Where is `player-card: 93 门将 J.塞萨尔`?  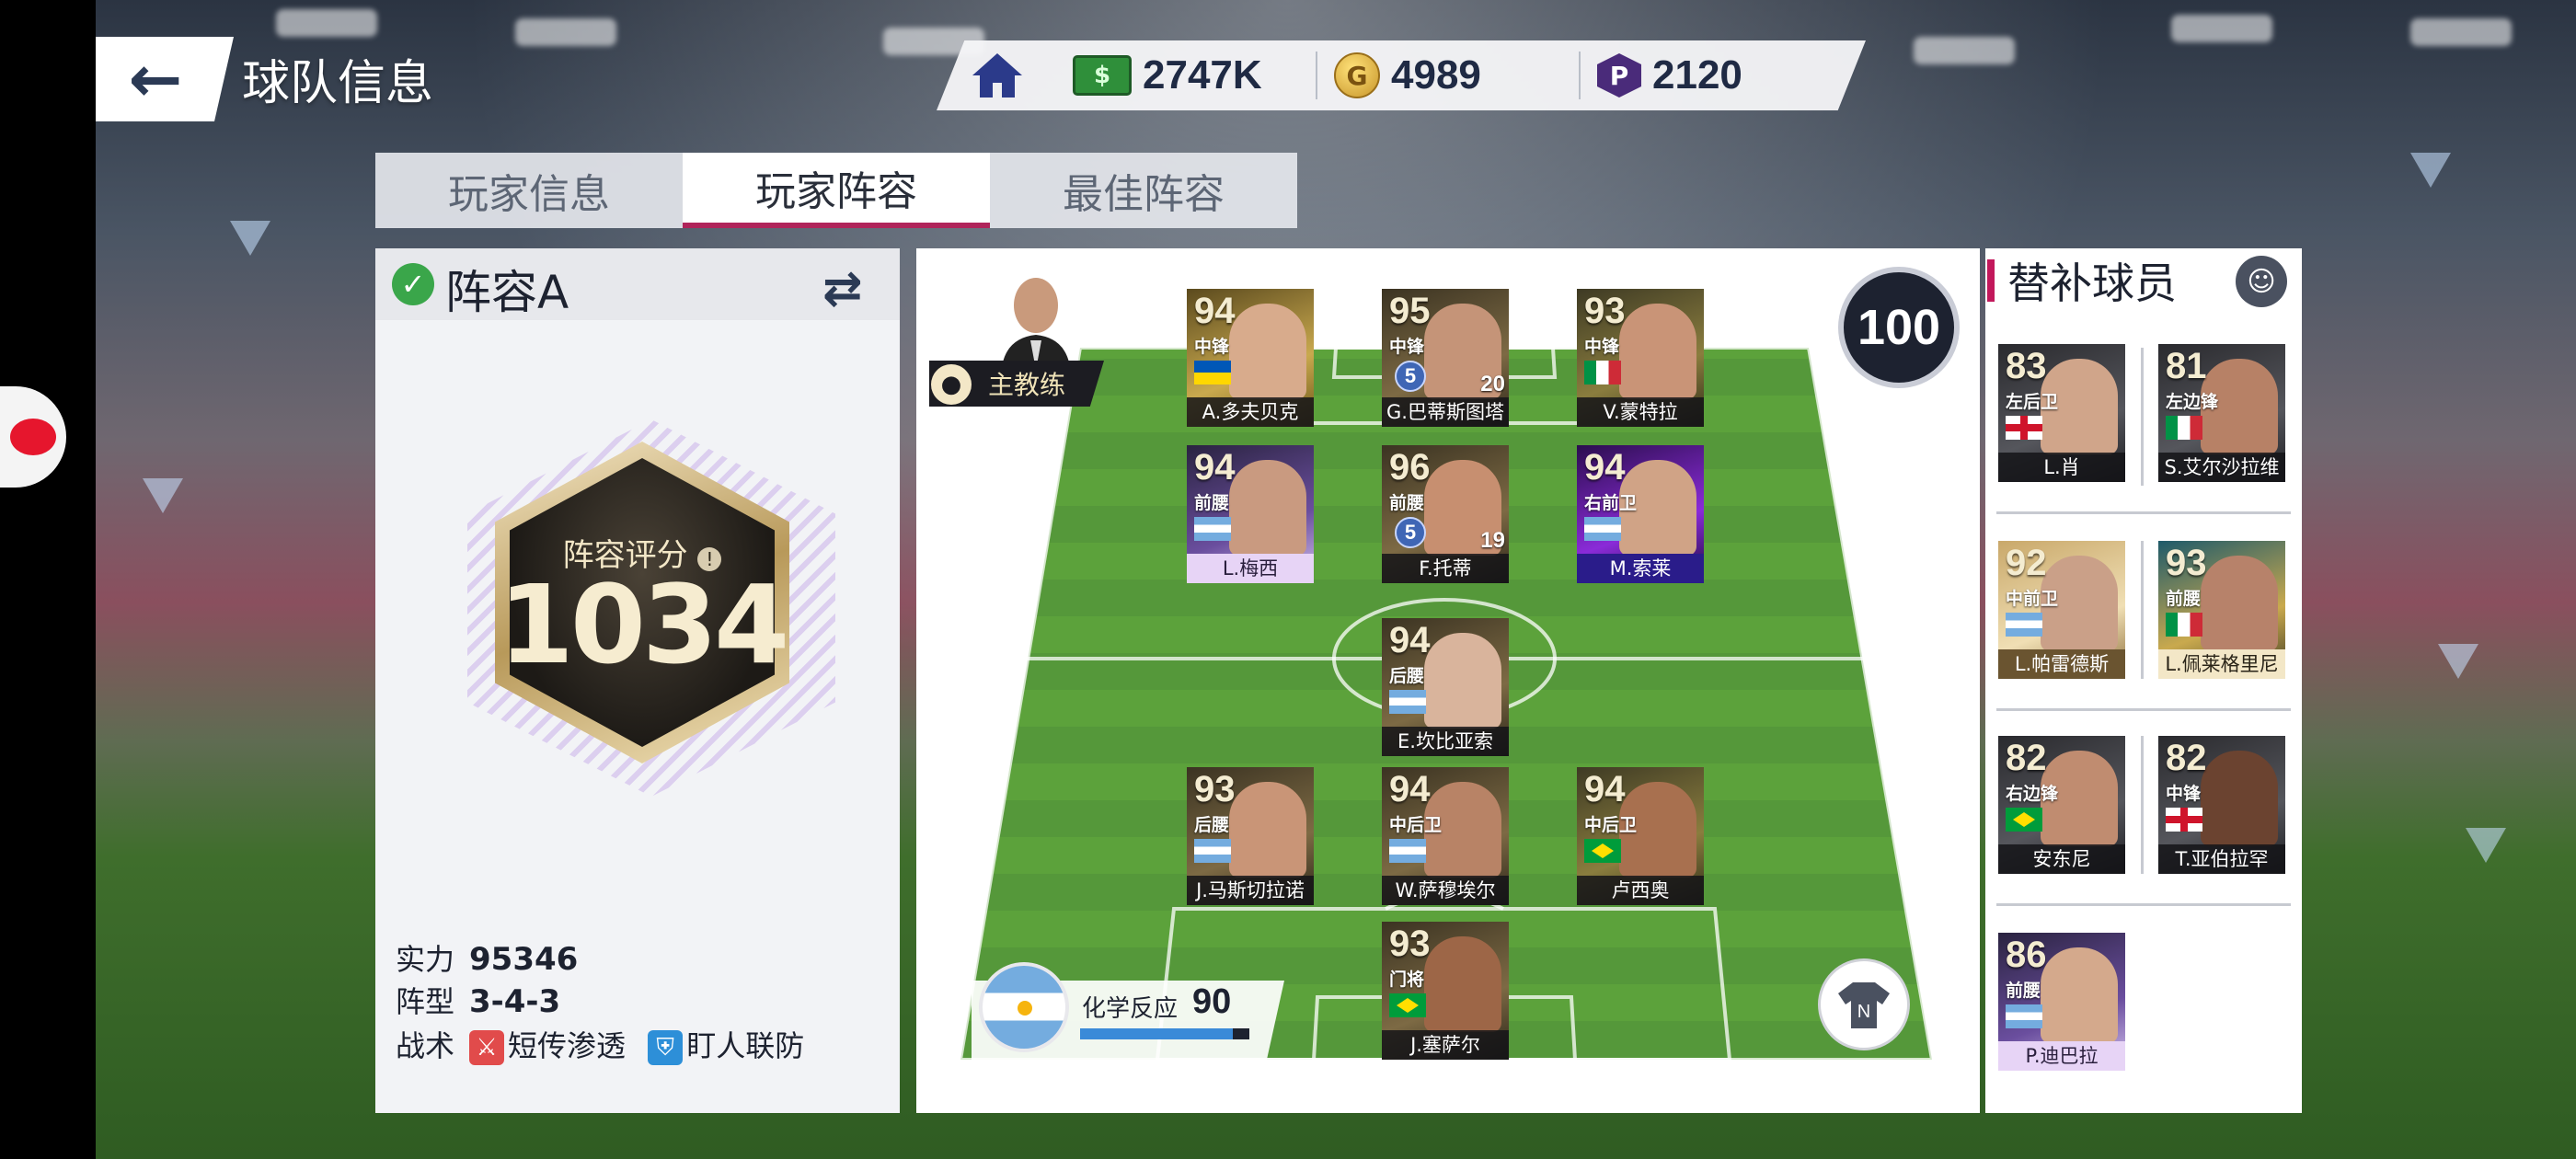 player-card: 93 门将 J.塞萨尔 is located at coordinates (1445, 991).